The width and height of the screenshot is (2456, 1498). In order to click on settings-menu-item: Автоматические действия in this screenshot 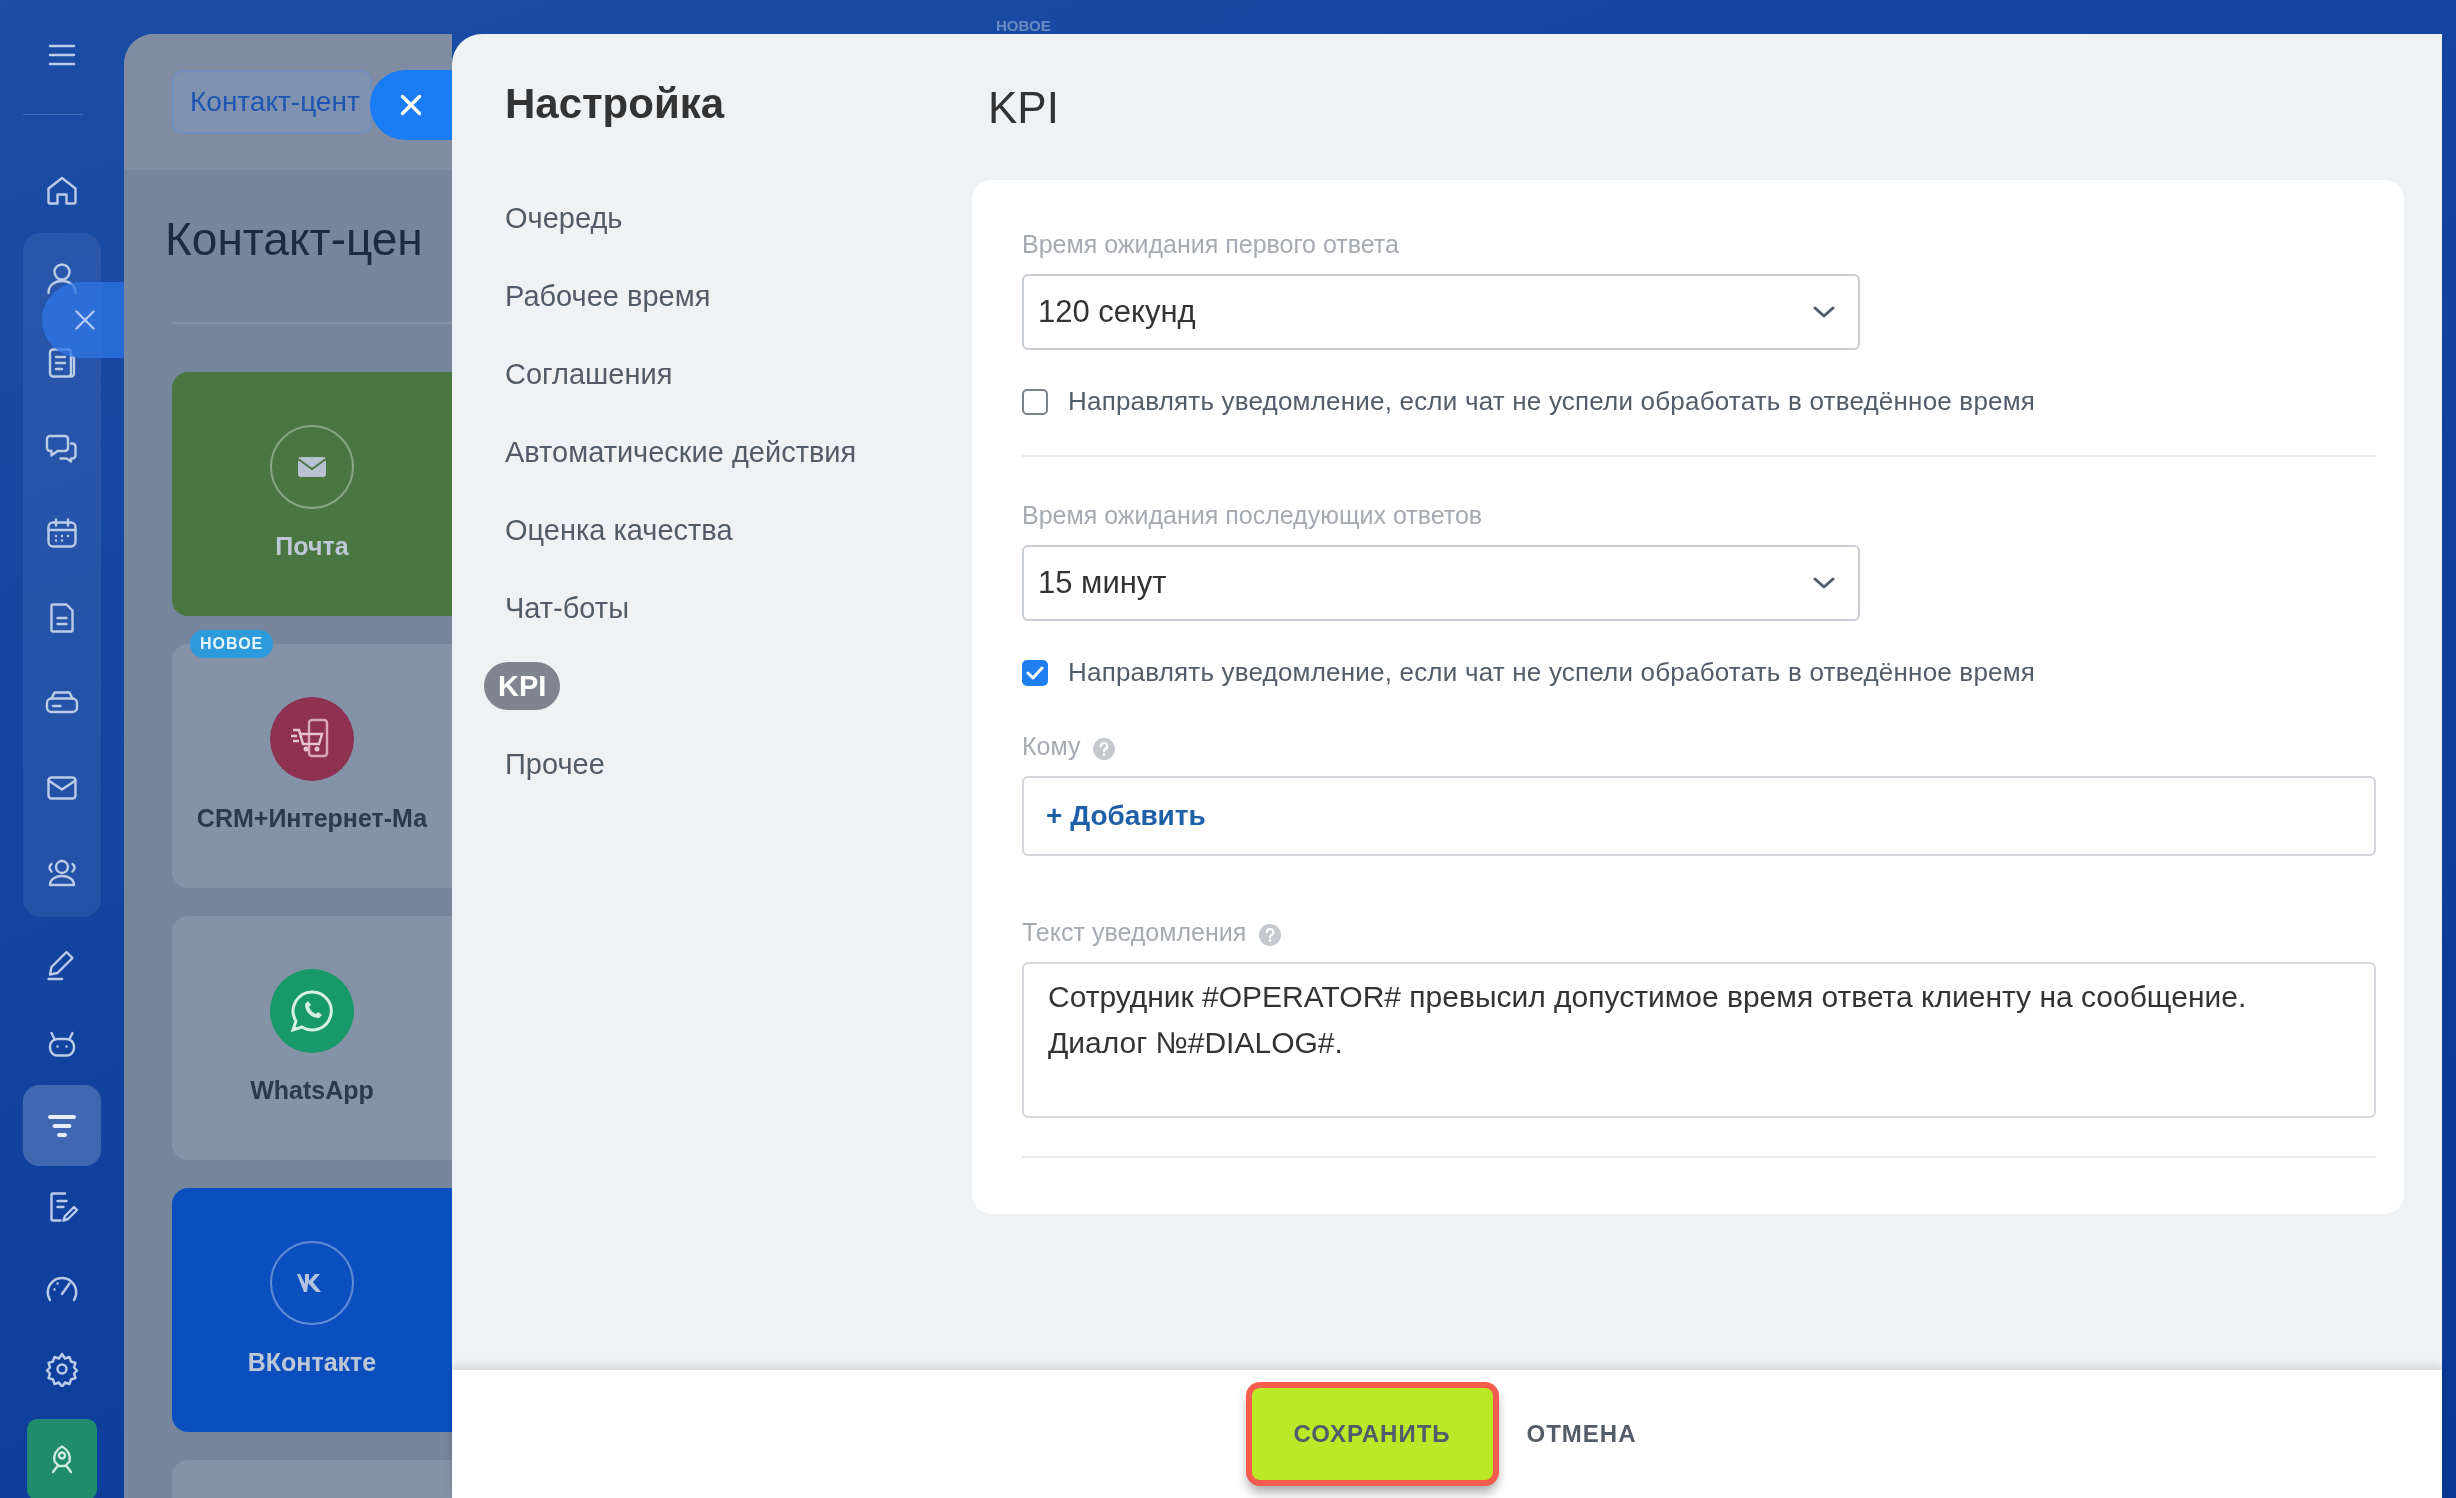, I will do `click(681, 452)`.